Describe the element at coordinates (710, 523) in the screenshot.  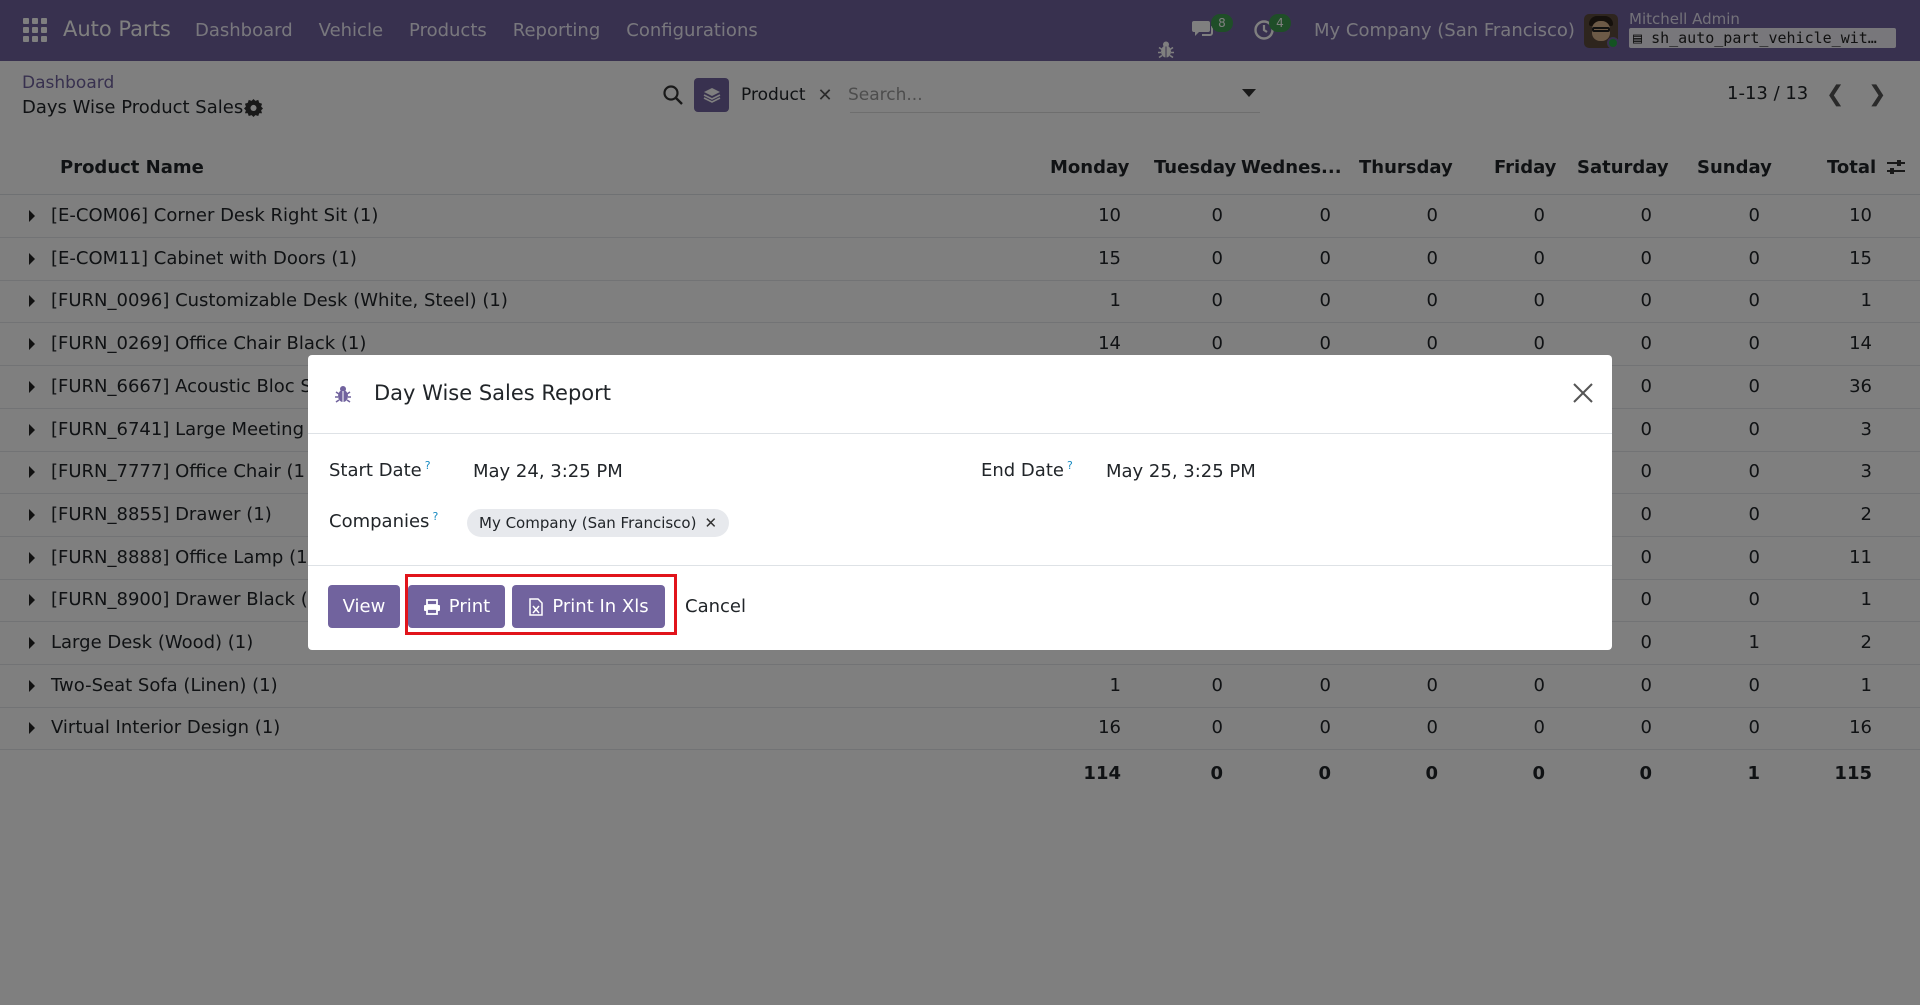
I see `remove-tag-icon: ✕` at that location.